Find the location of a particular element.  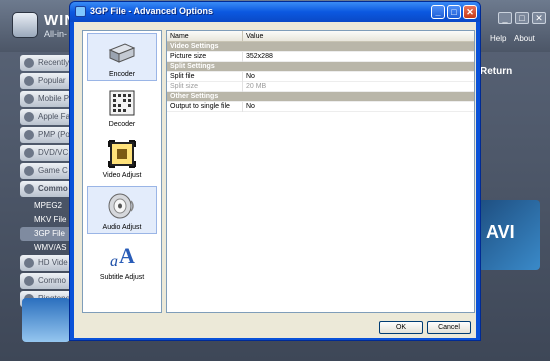

music-icon is located at coordinates (29, 281).